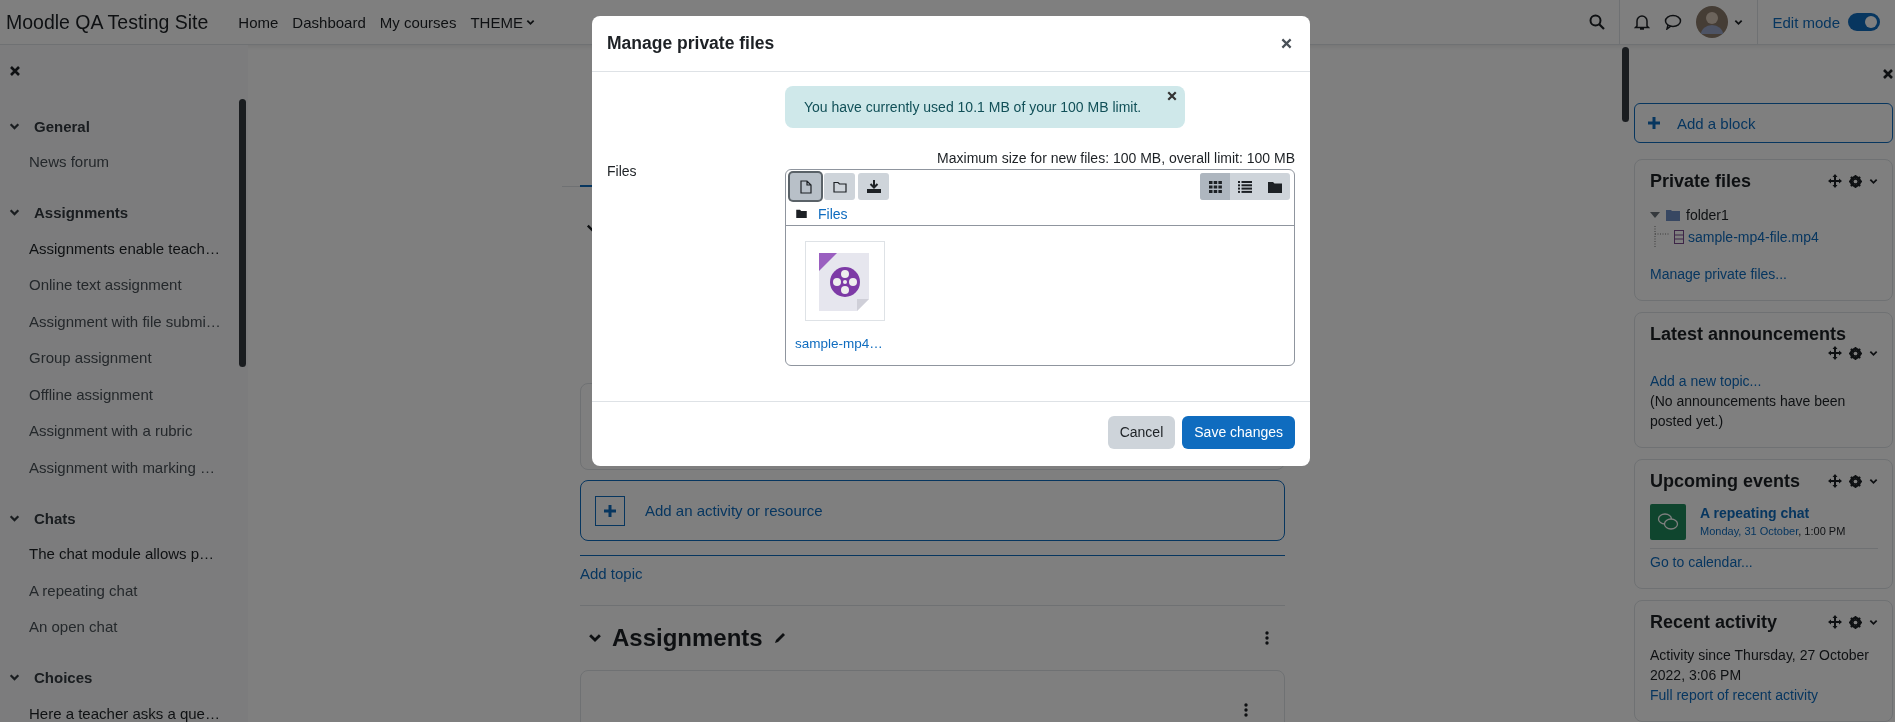 This screenshot has height=722, width=1895. I want to click on field-label: Files, so click(622, 171).